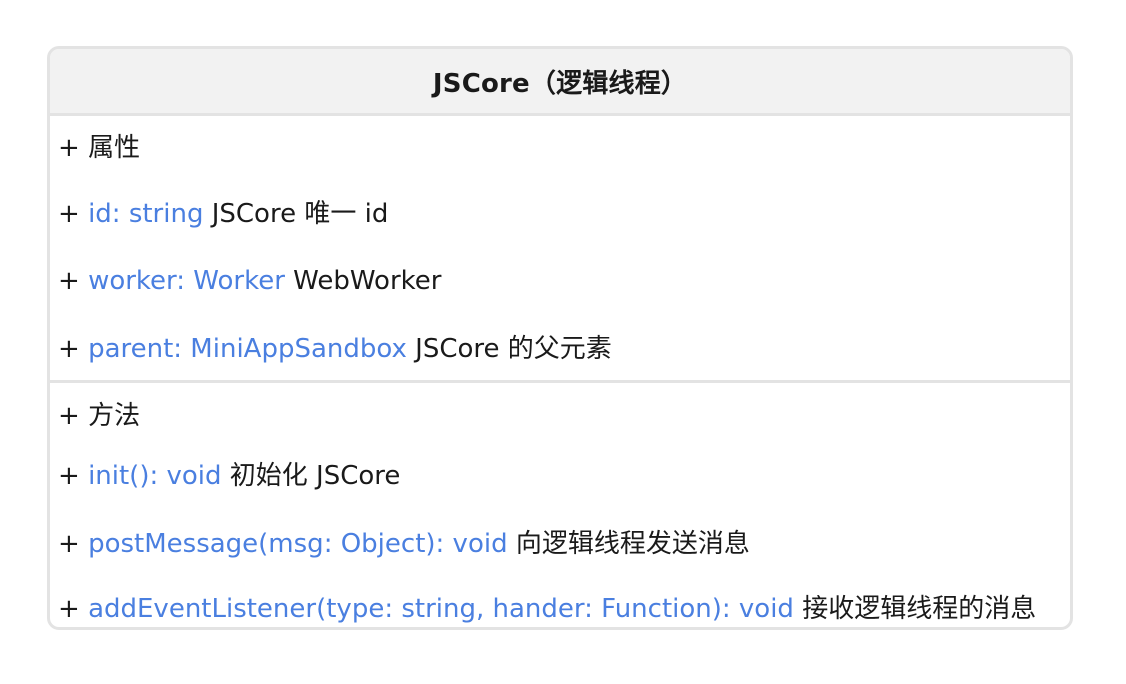 The height and width of the screenshot is (684, 1126). I want to click on attribute-signature: id: string, so click(146, 214).